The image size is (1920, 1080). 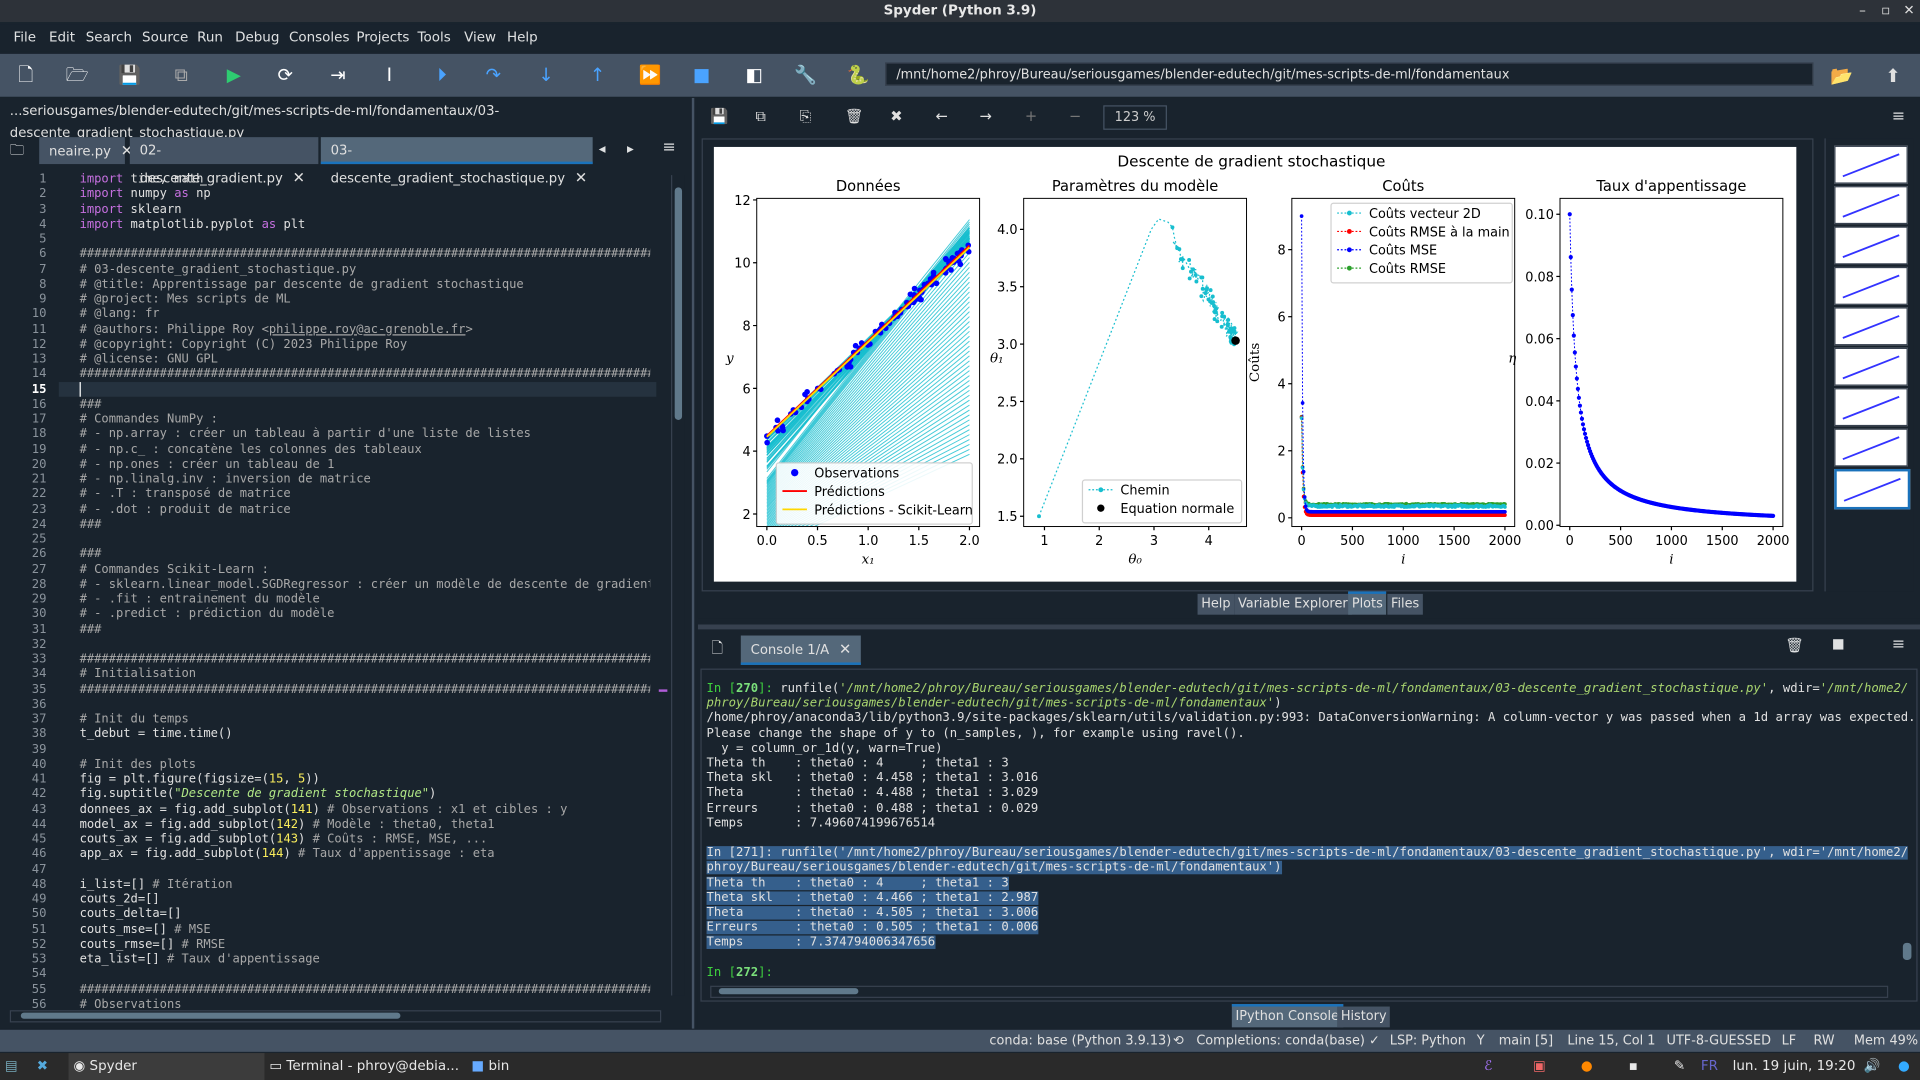 What do you see at coordinates (319, 37) in the screenshot?
I see `menu-consoles: Consoles` at bounding box center [319, 37].